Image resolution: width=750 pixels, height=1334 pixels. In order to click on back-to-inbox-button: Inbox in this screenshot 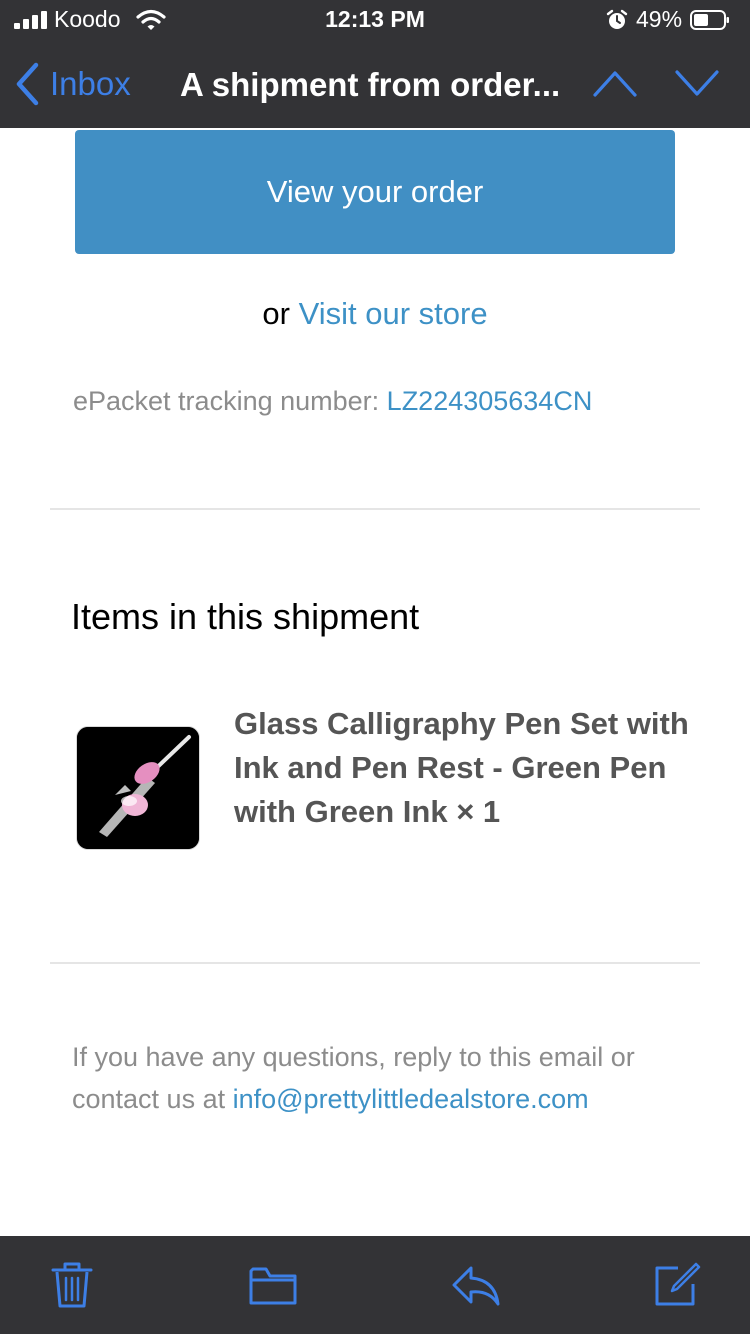, I will do `click(72, 84)`.